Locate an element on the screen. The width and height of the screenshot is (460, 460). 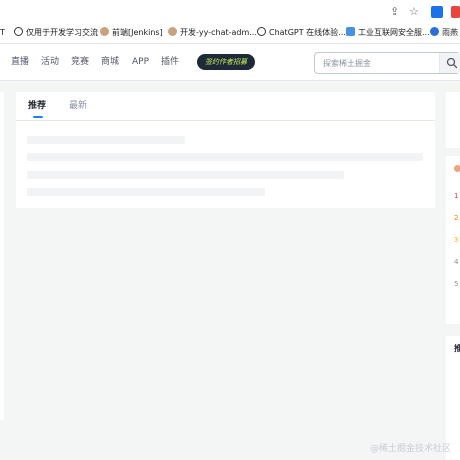
tab-recommended: 推荐 is located at coordinates (37, 106).